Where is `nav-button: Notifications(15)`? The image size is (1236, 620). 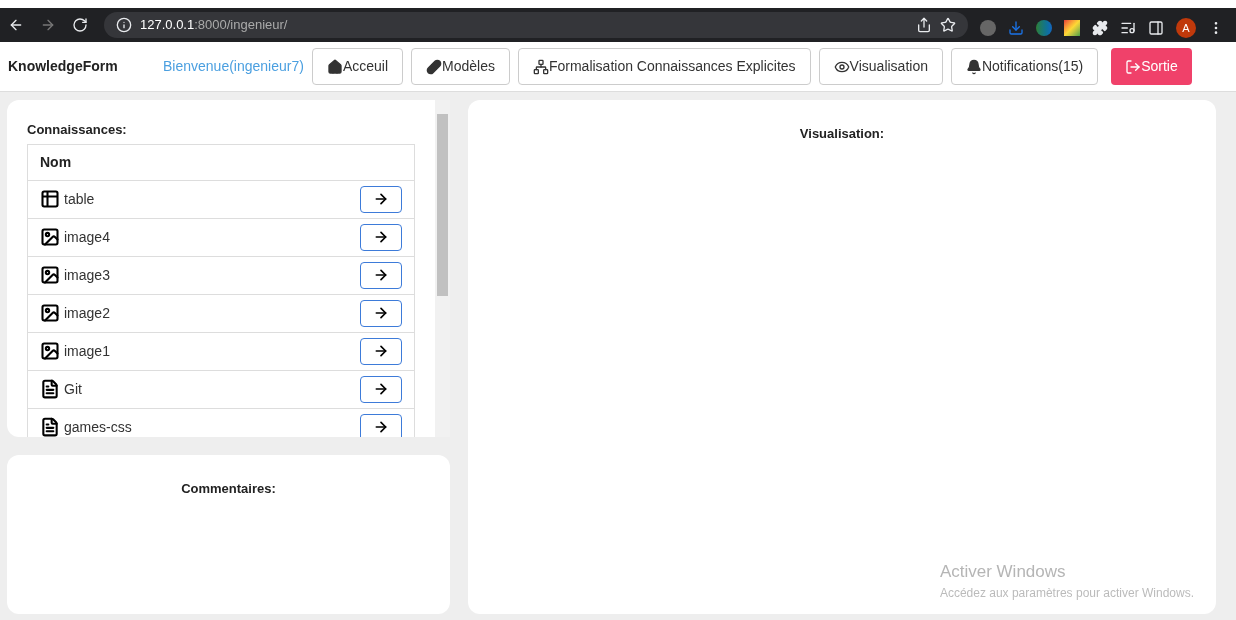
nav-button: Notifications(15) is located at coordinates (1024, 66).